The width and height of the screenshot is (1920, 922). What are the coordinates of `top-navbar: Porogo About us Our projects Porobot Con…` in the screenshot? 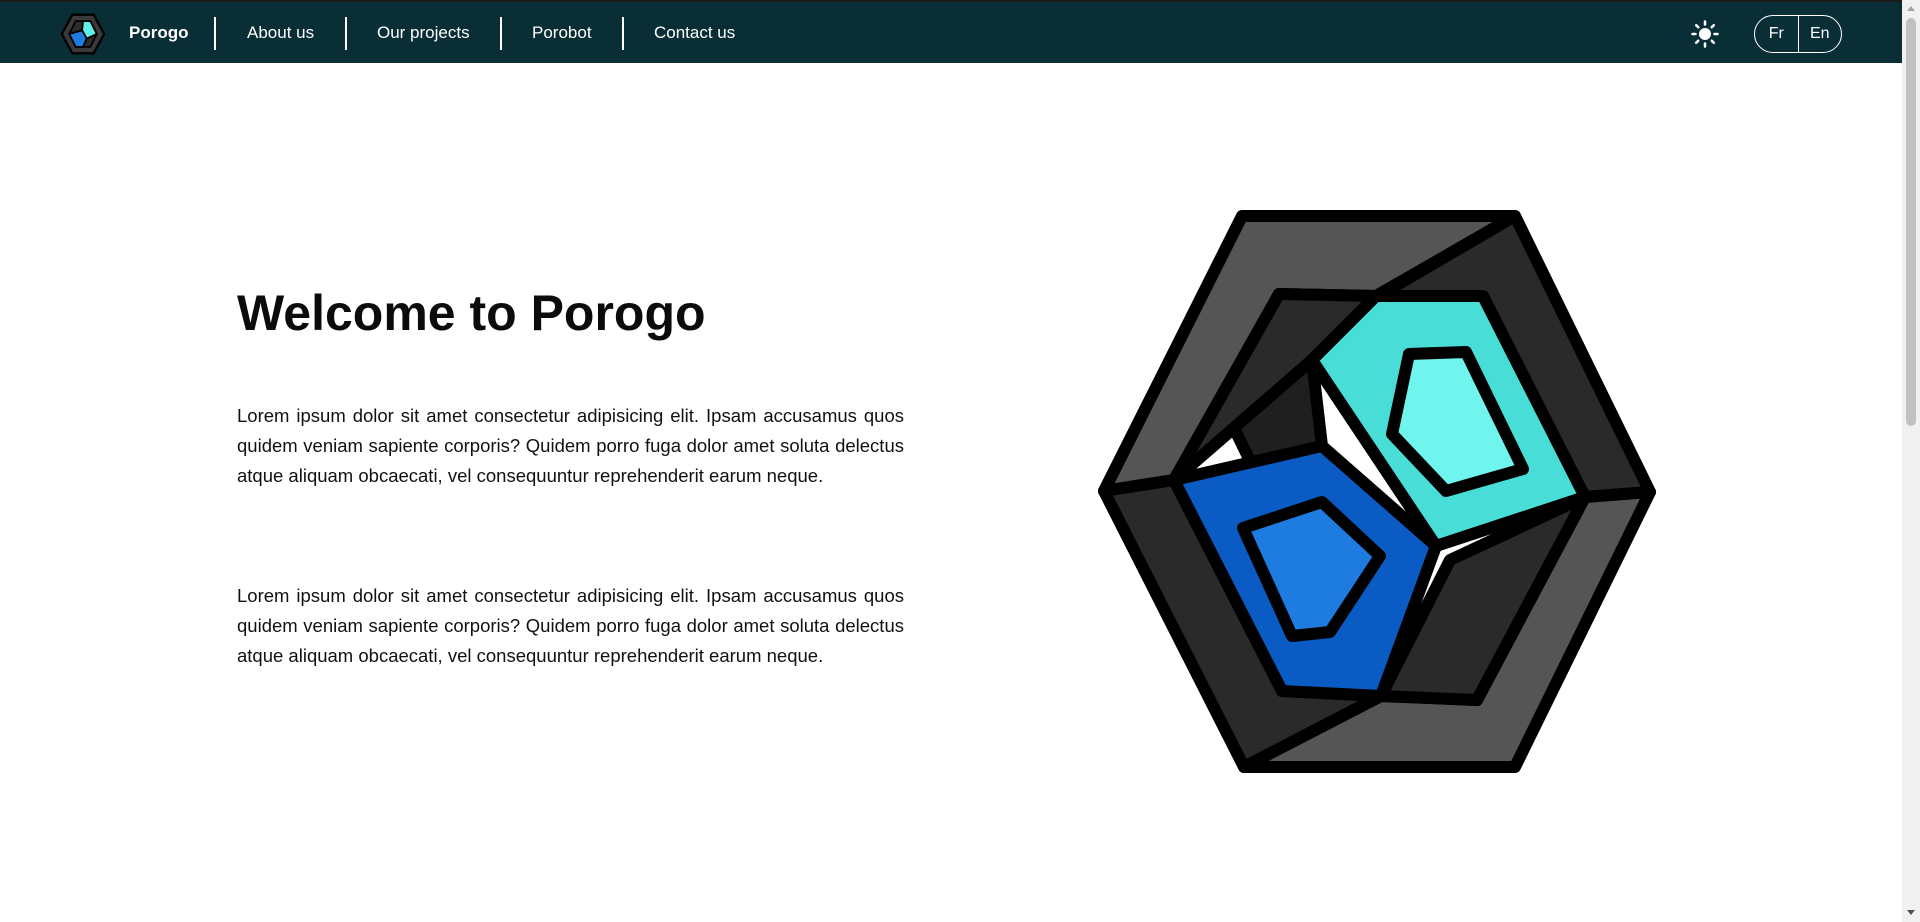 It's located at (951, 31).